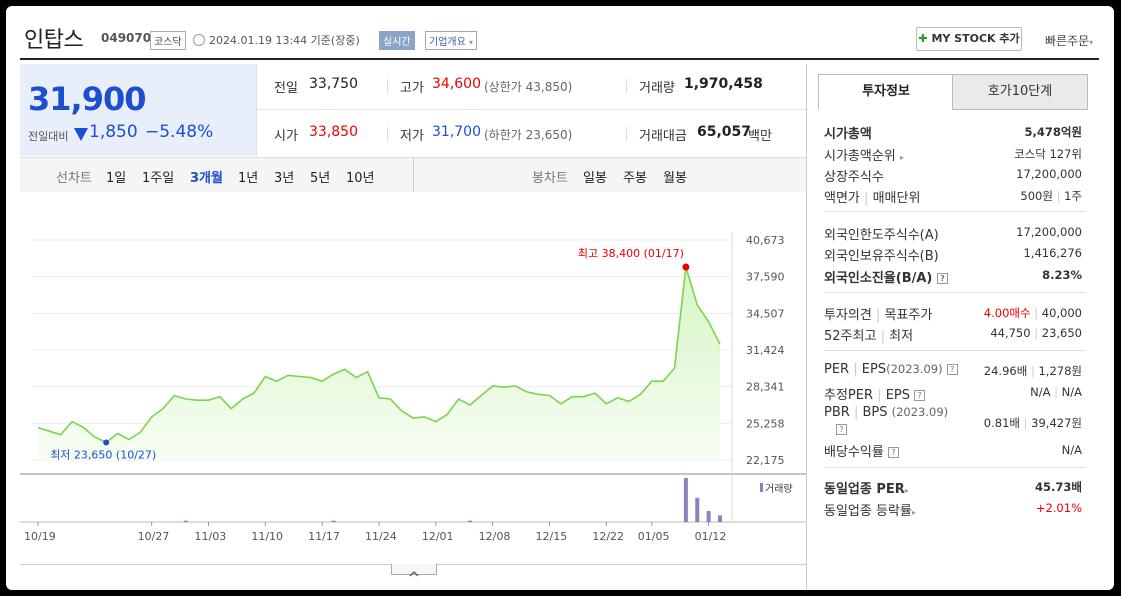  Describe the element at coordinates (842, 198) in the screenshot. I see `par-label-a: 액면가` at that location.